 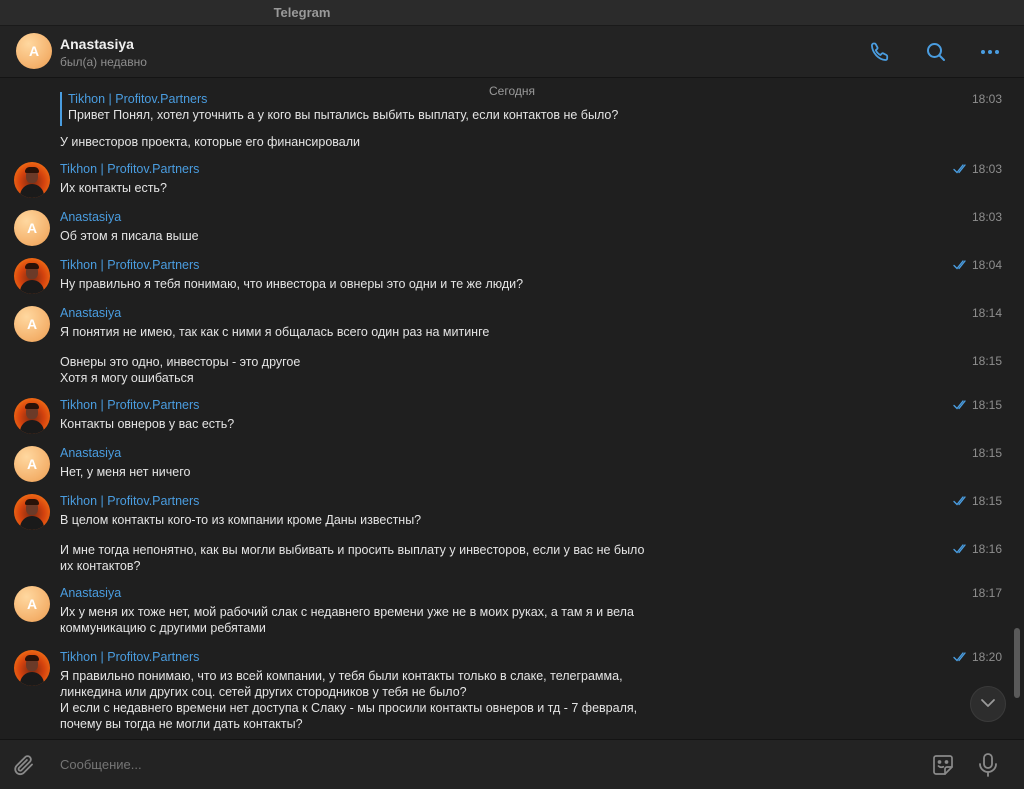 I want to click on message-time: 18:16, so click(x=977, y=549).